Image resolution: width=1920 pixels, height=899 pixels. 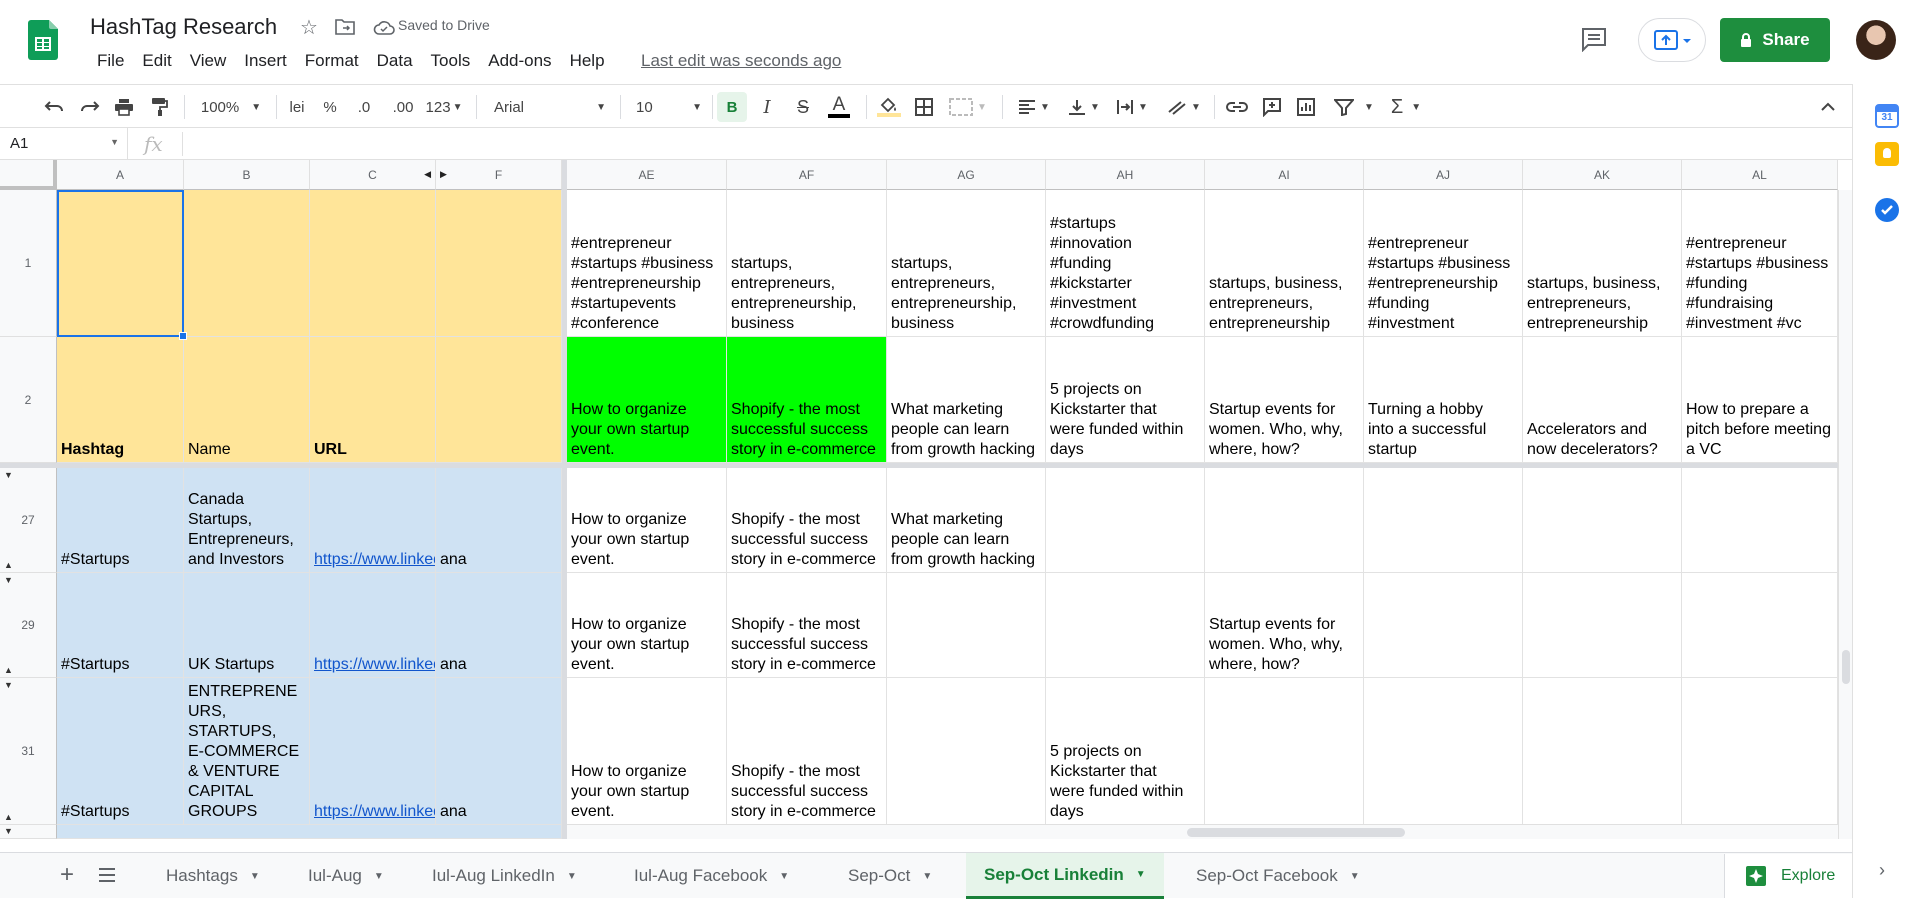 What do you see at coordinates (160, 107) in the screenshot?
I see `paint-format-icon` at bounding box center [160, 107].